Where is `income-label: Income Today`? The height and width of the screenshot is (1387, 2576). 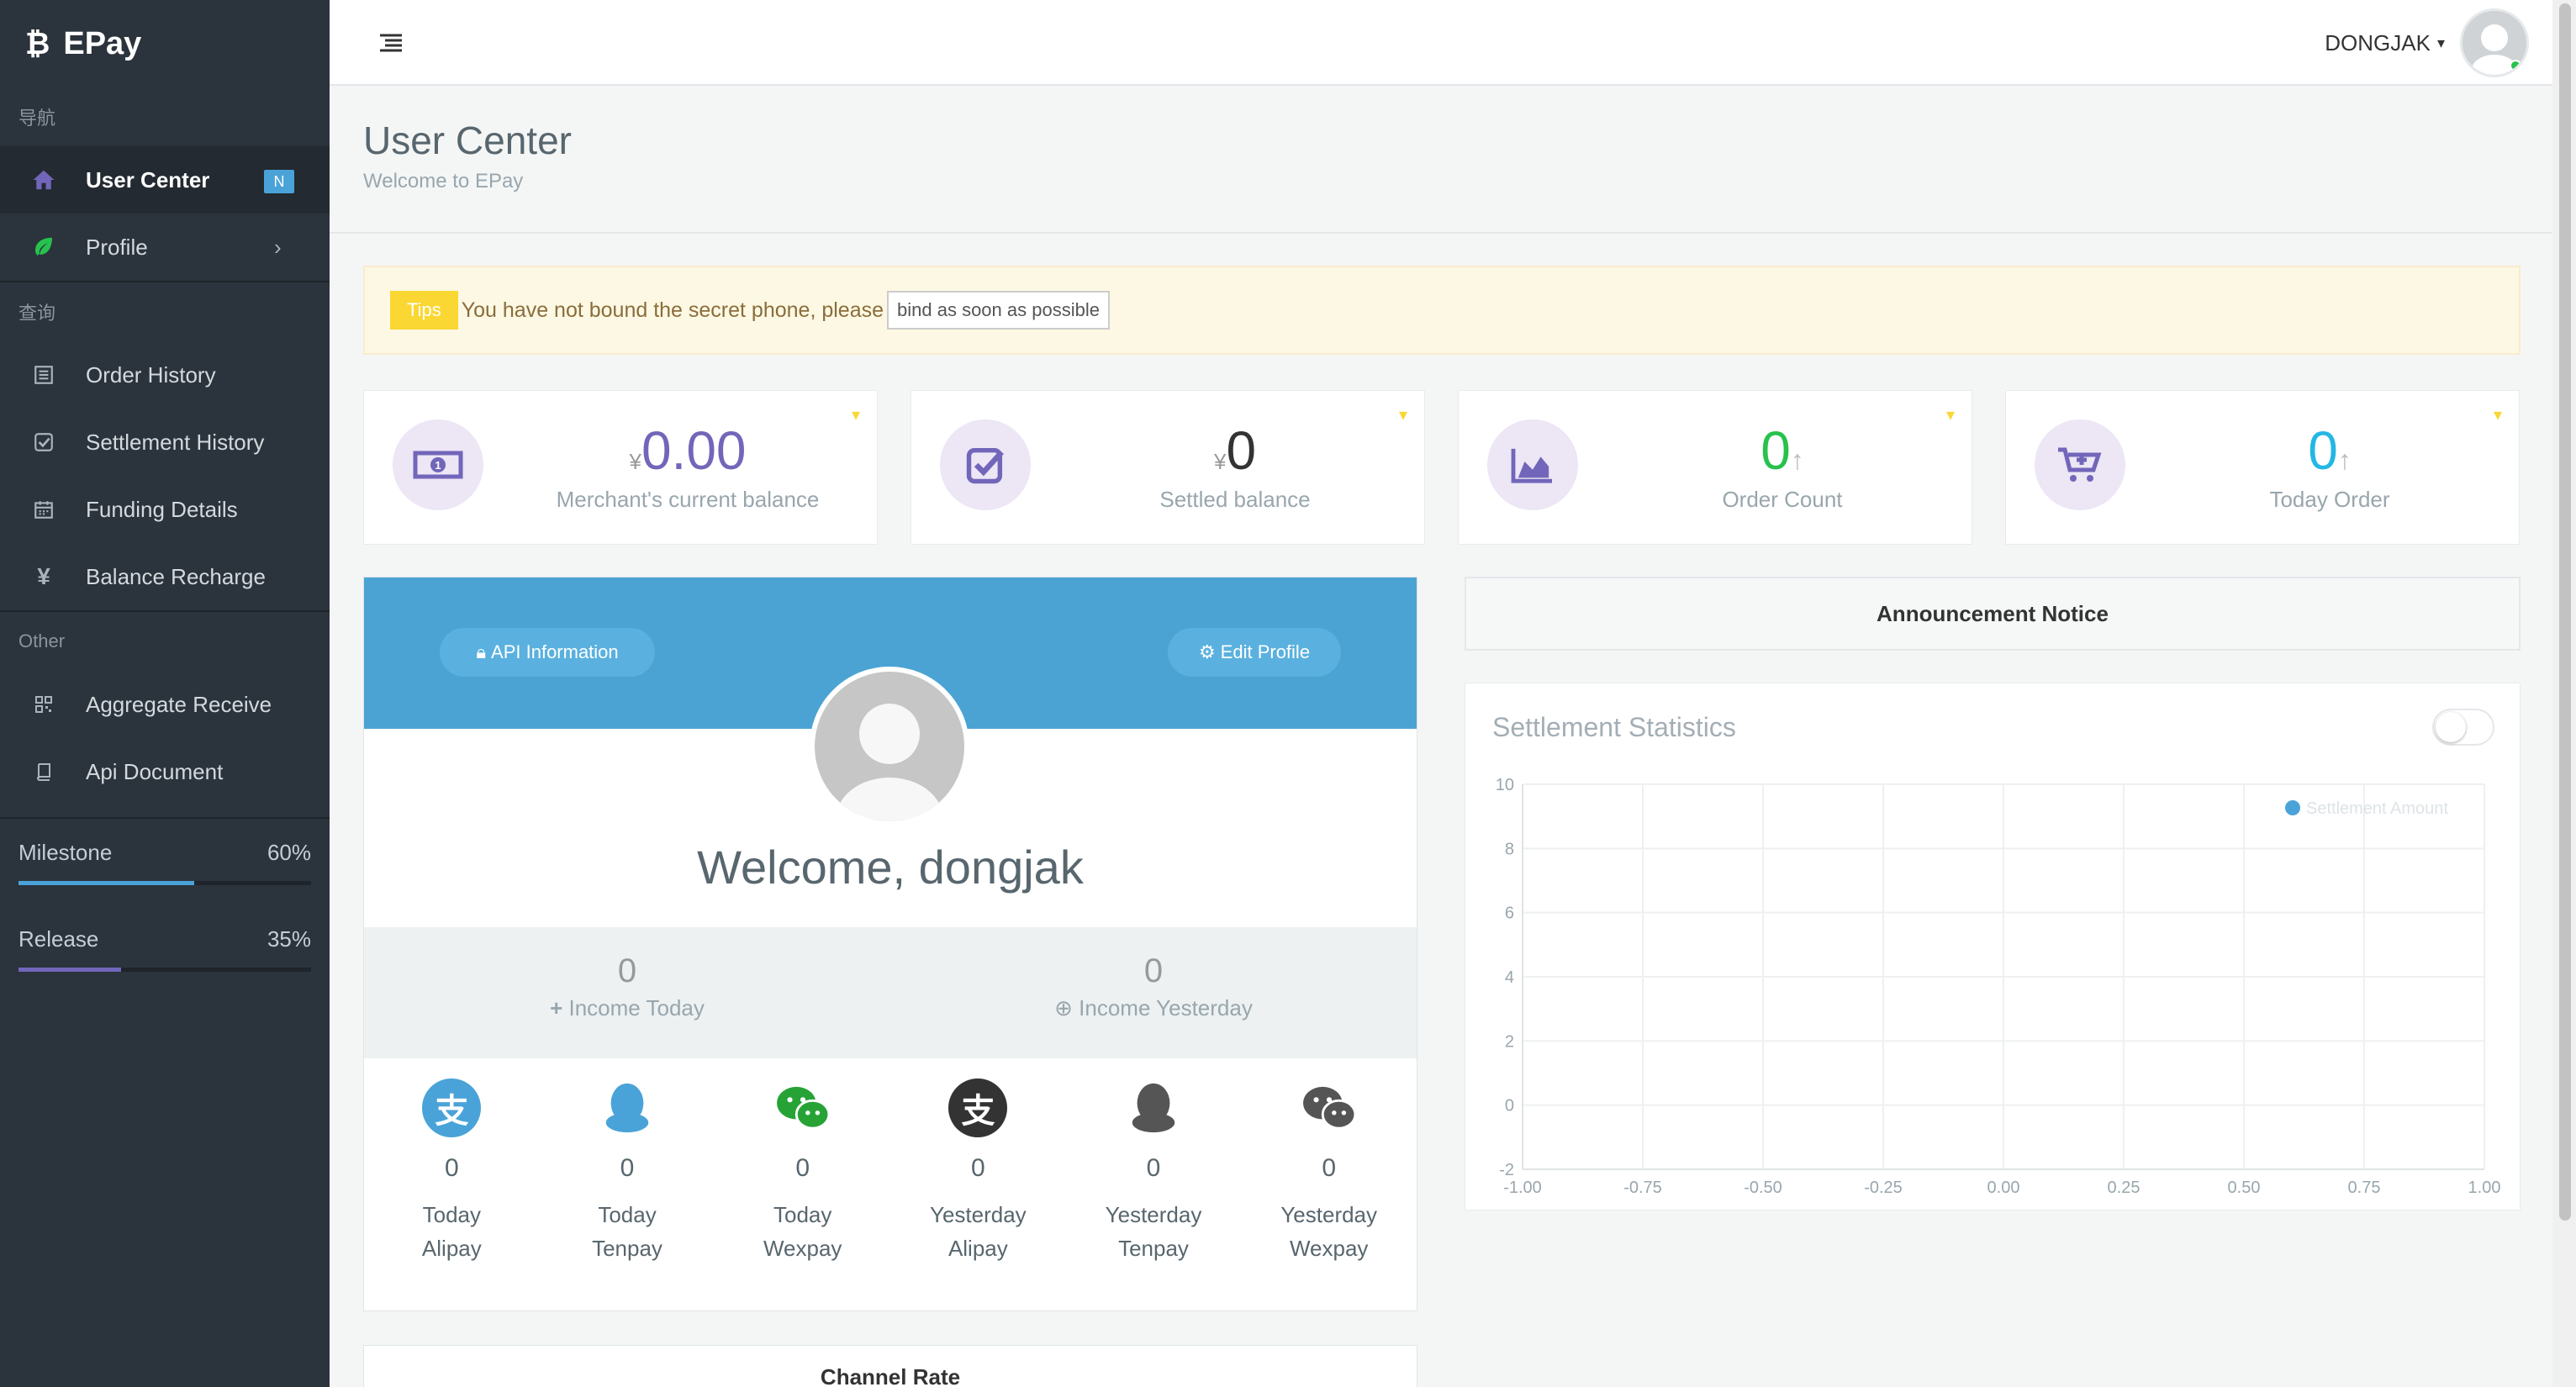 income-label: Income Today is located at coordinates (637, 1007).